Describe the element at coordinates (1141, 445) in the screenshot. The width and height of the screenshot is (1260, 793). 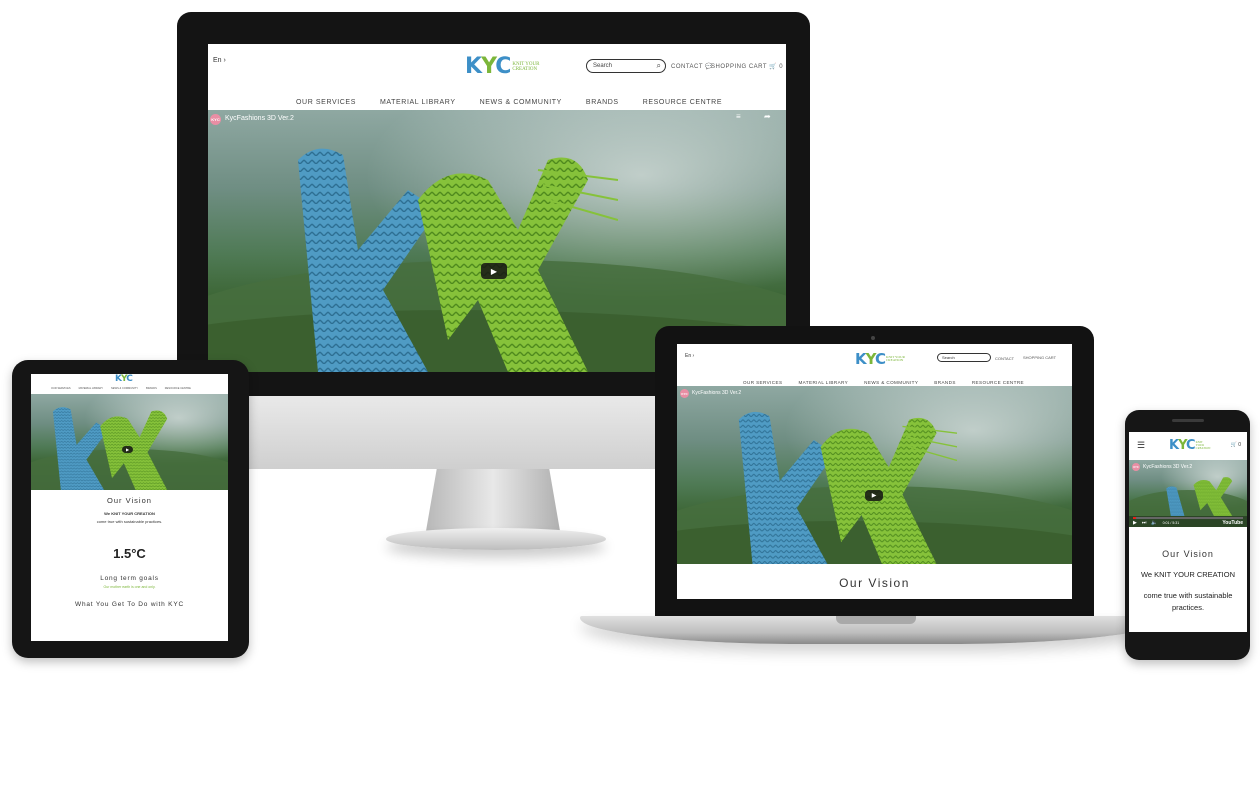
I see `hamburger-menu-icon: ☰` at that location.